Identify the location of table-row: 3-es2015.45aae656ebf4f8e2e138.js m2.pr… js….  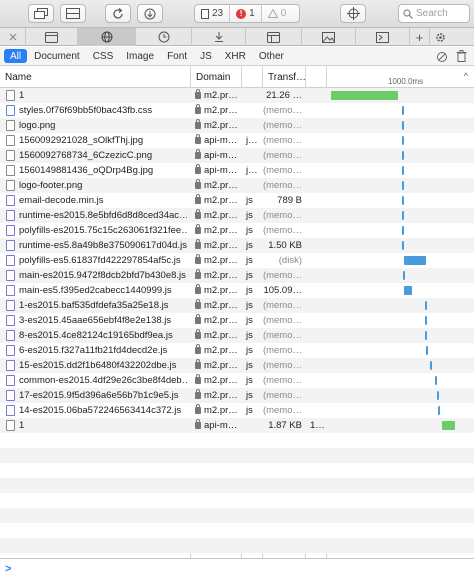
(237, 320).